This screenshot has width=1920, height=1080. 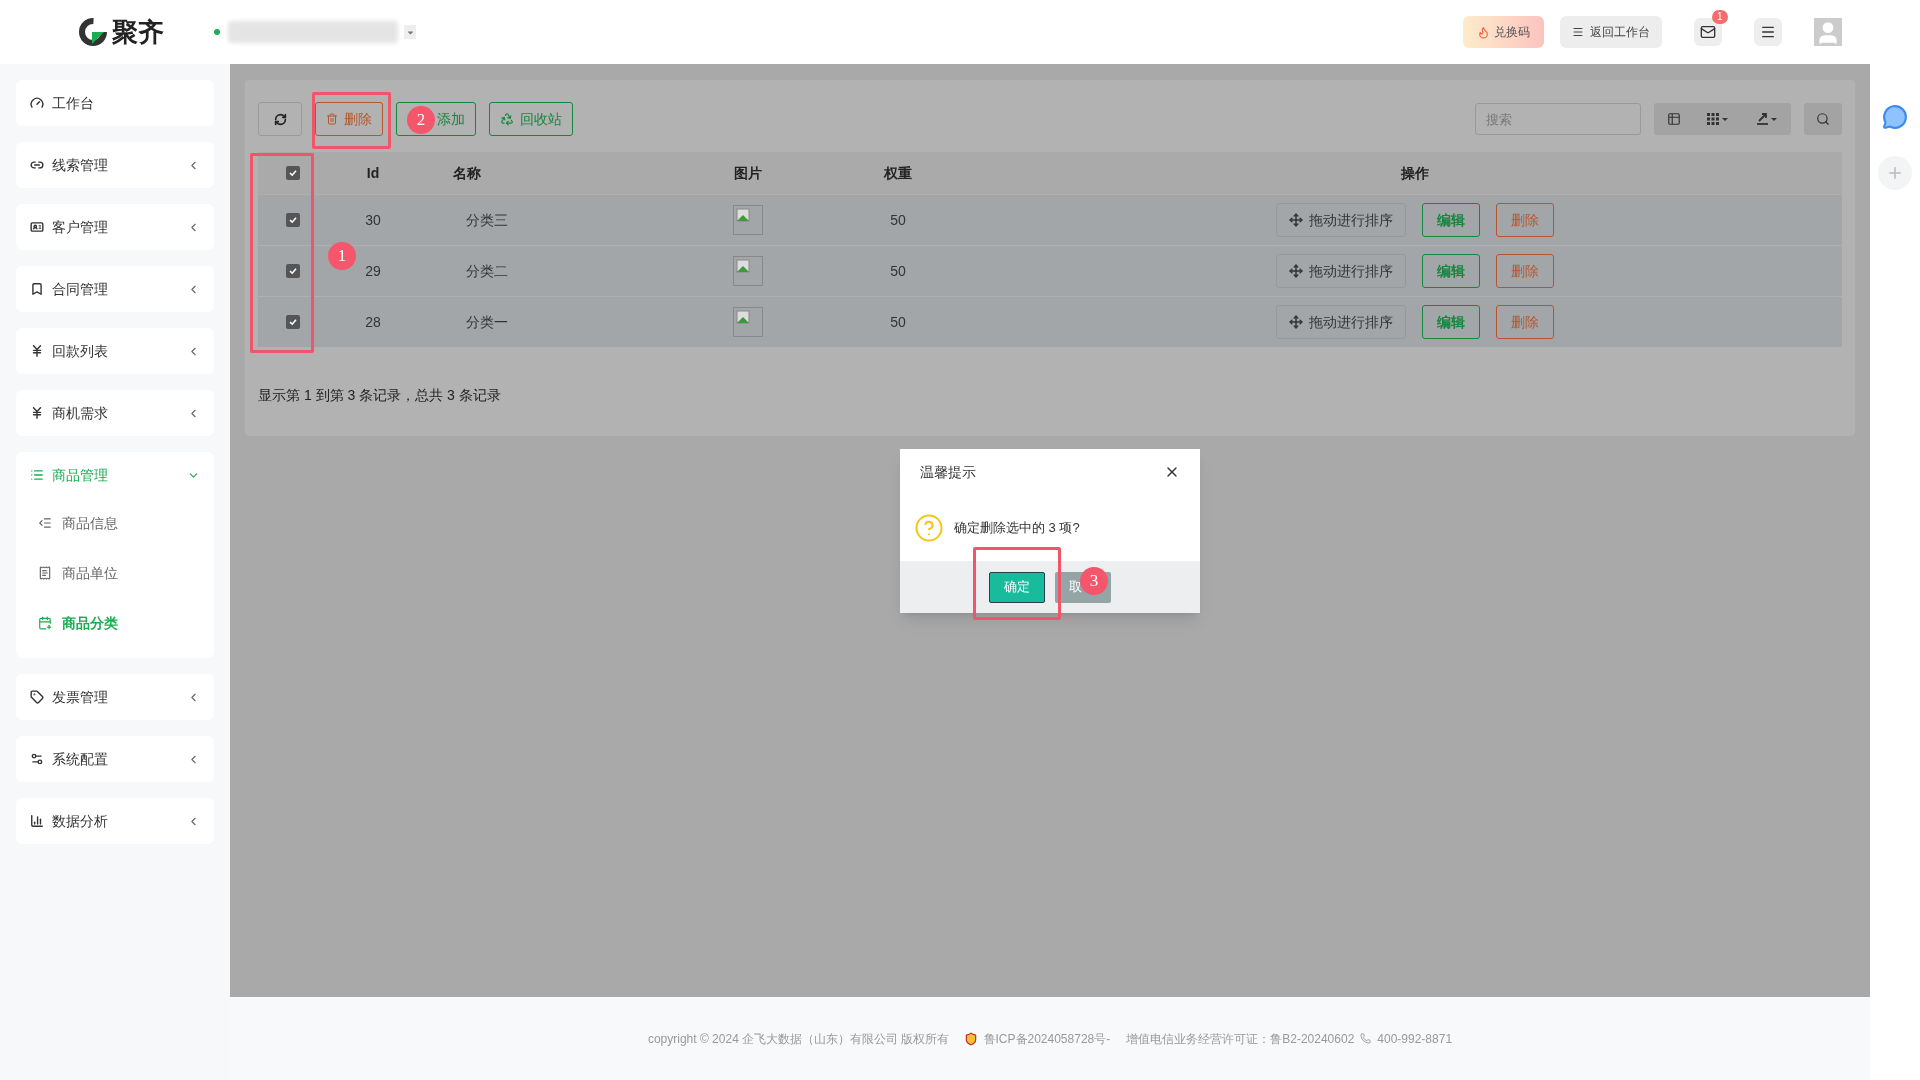 What do you see at coordinates (1718, 119) in the screenshot?
I see `columns-icon` at bounding box center [1718, 119].